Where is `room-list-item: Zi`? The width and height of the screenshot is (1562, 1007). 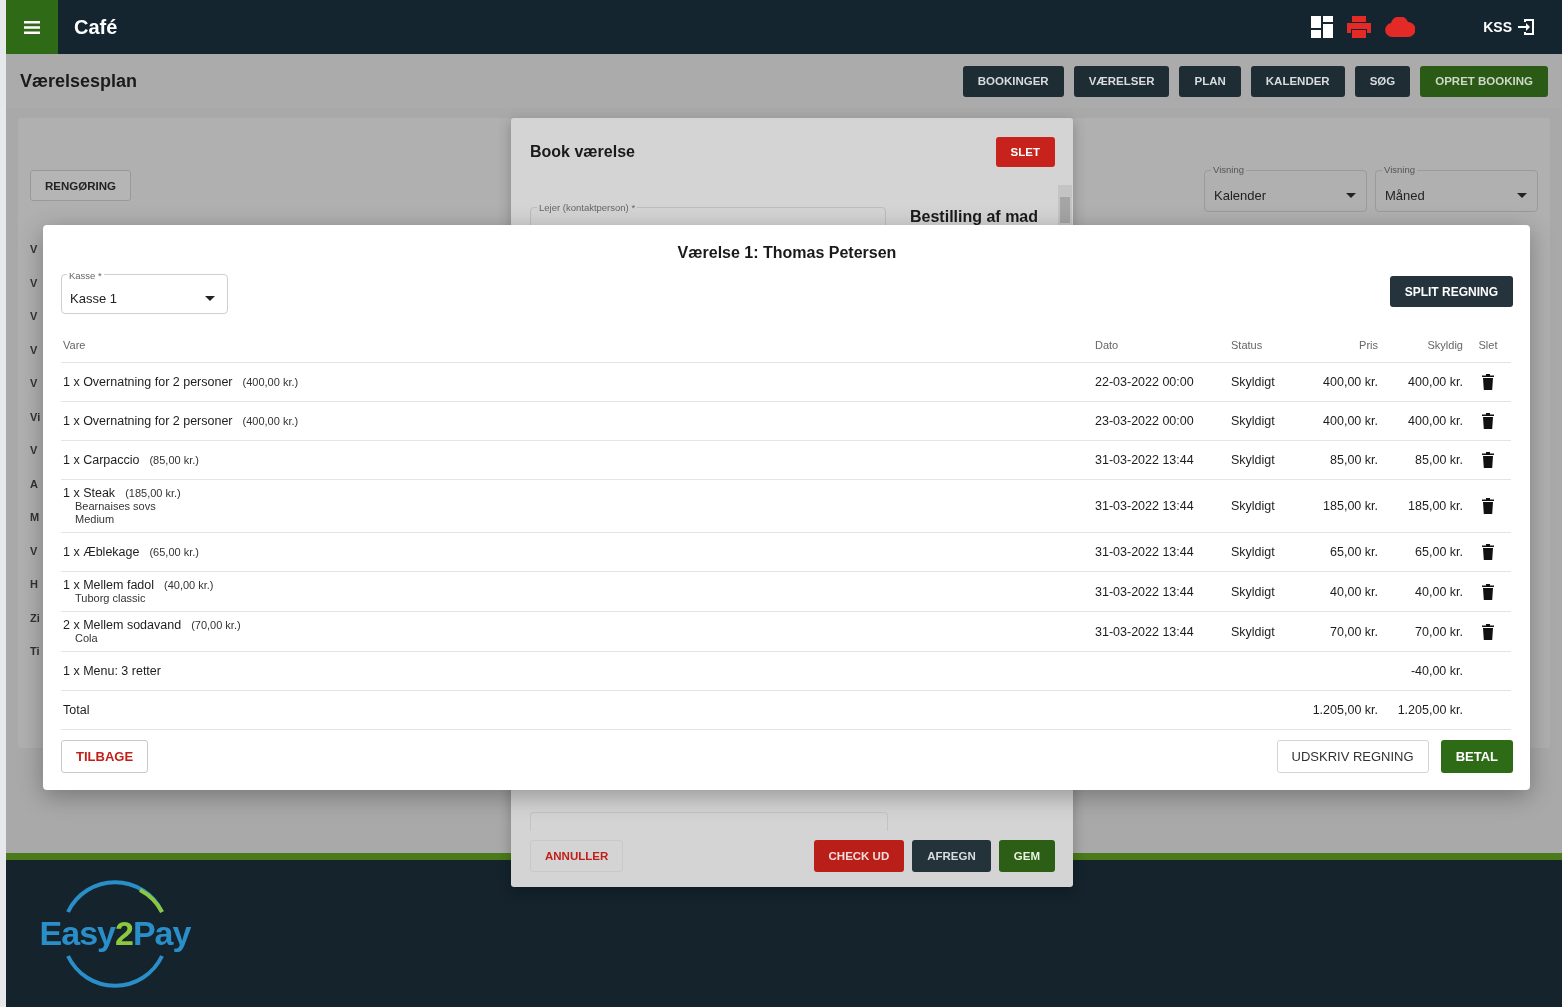
room-list-item: Zi is located at coordinates (36, 618).